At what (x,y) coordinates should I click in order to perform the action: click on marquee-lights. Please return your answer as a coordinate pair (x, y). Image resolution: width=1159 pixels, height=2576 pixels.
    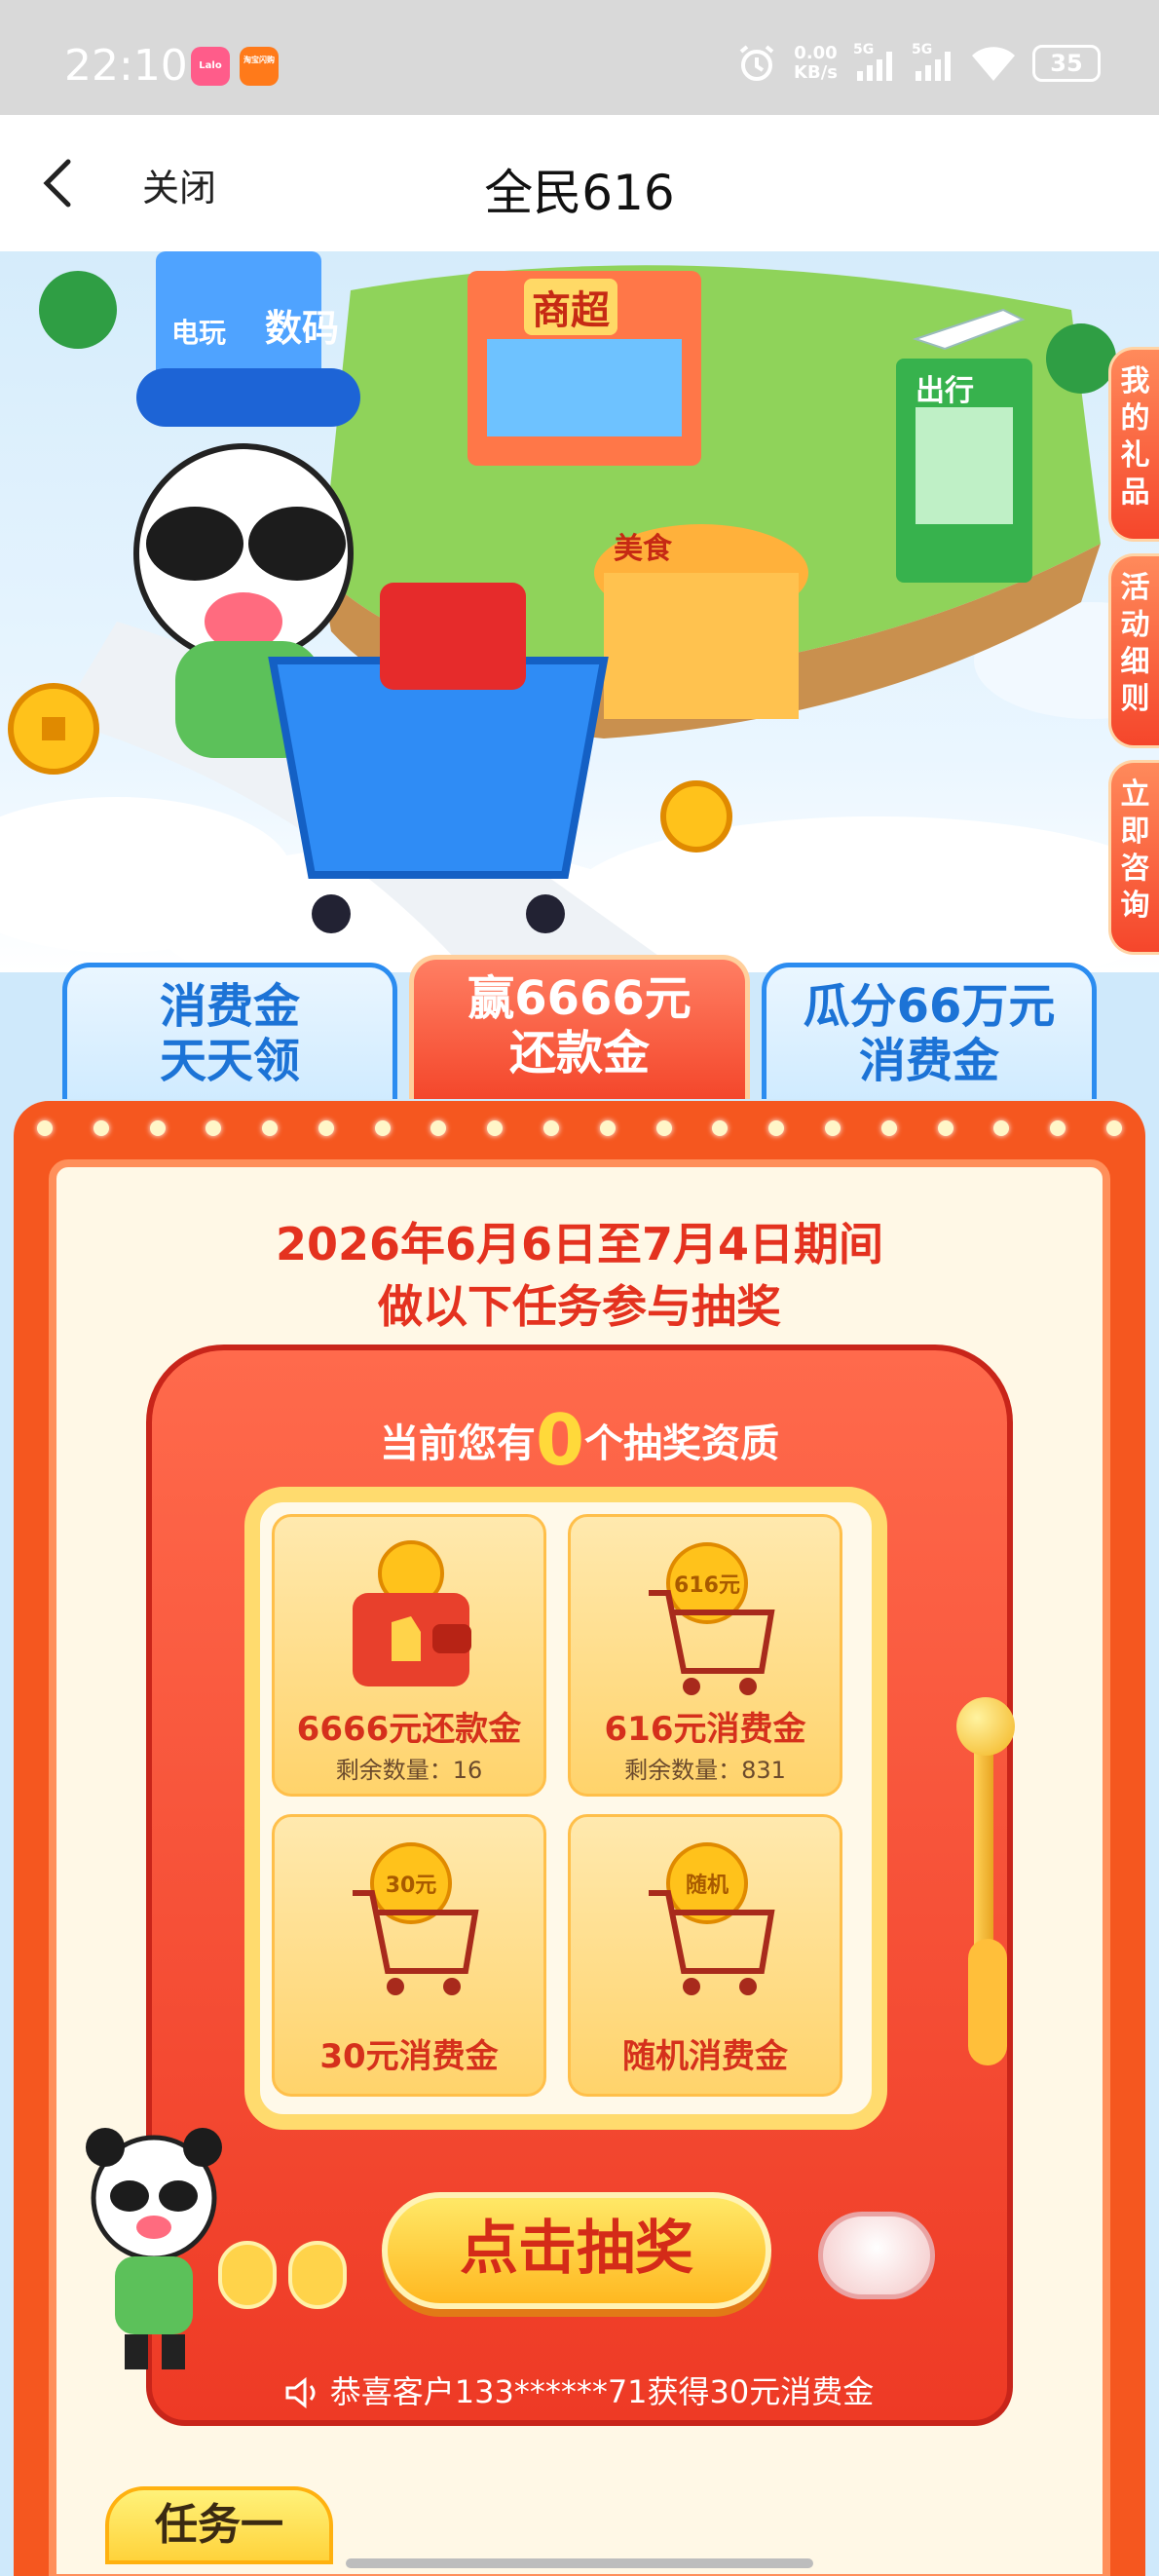
    Looking at the image, I should click on (579, 1128).